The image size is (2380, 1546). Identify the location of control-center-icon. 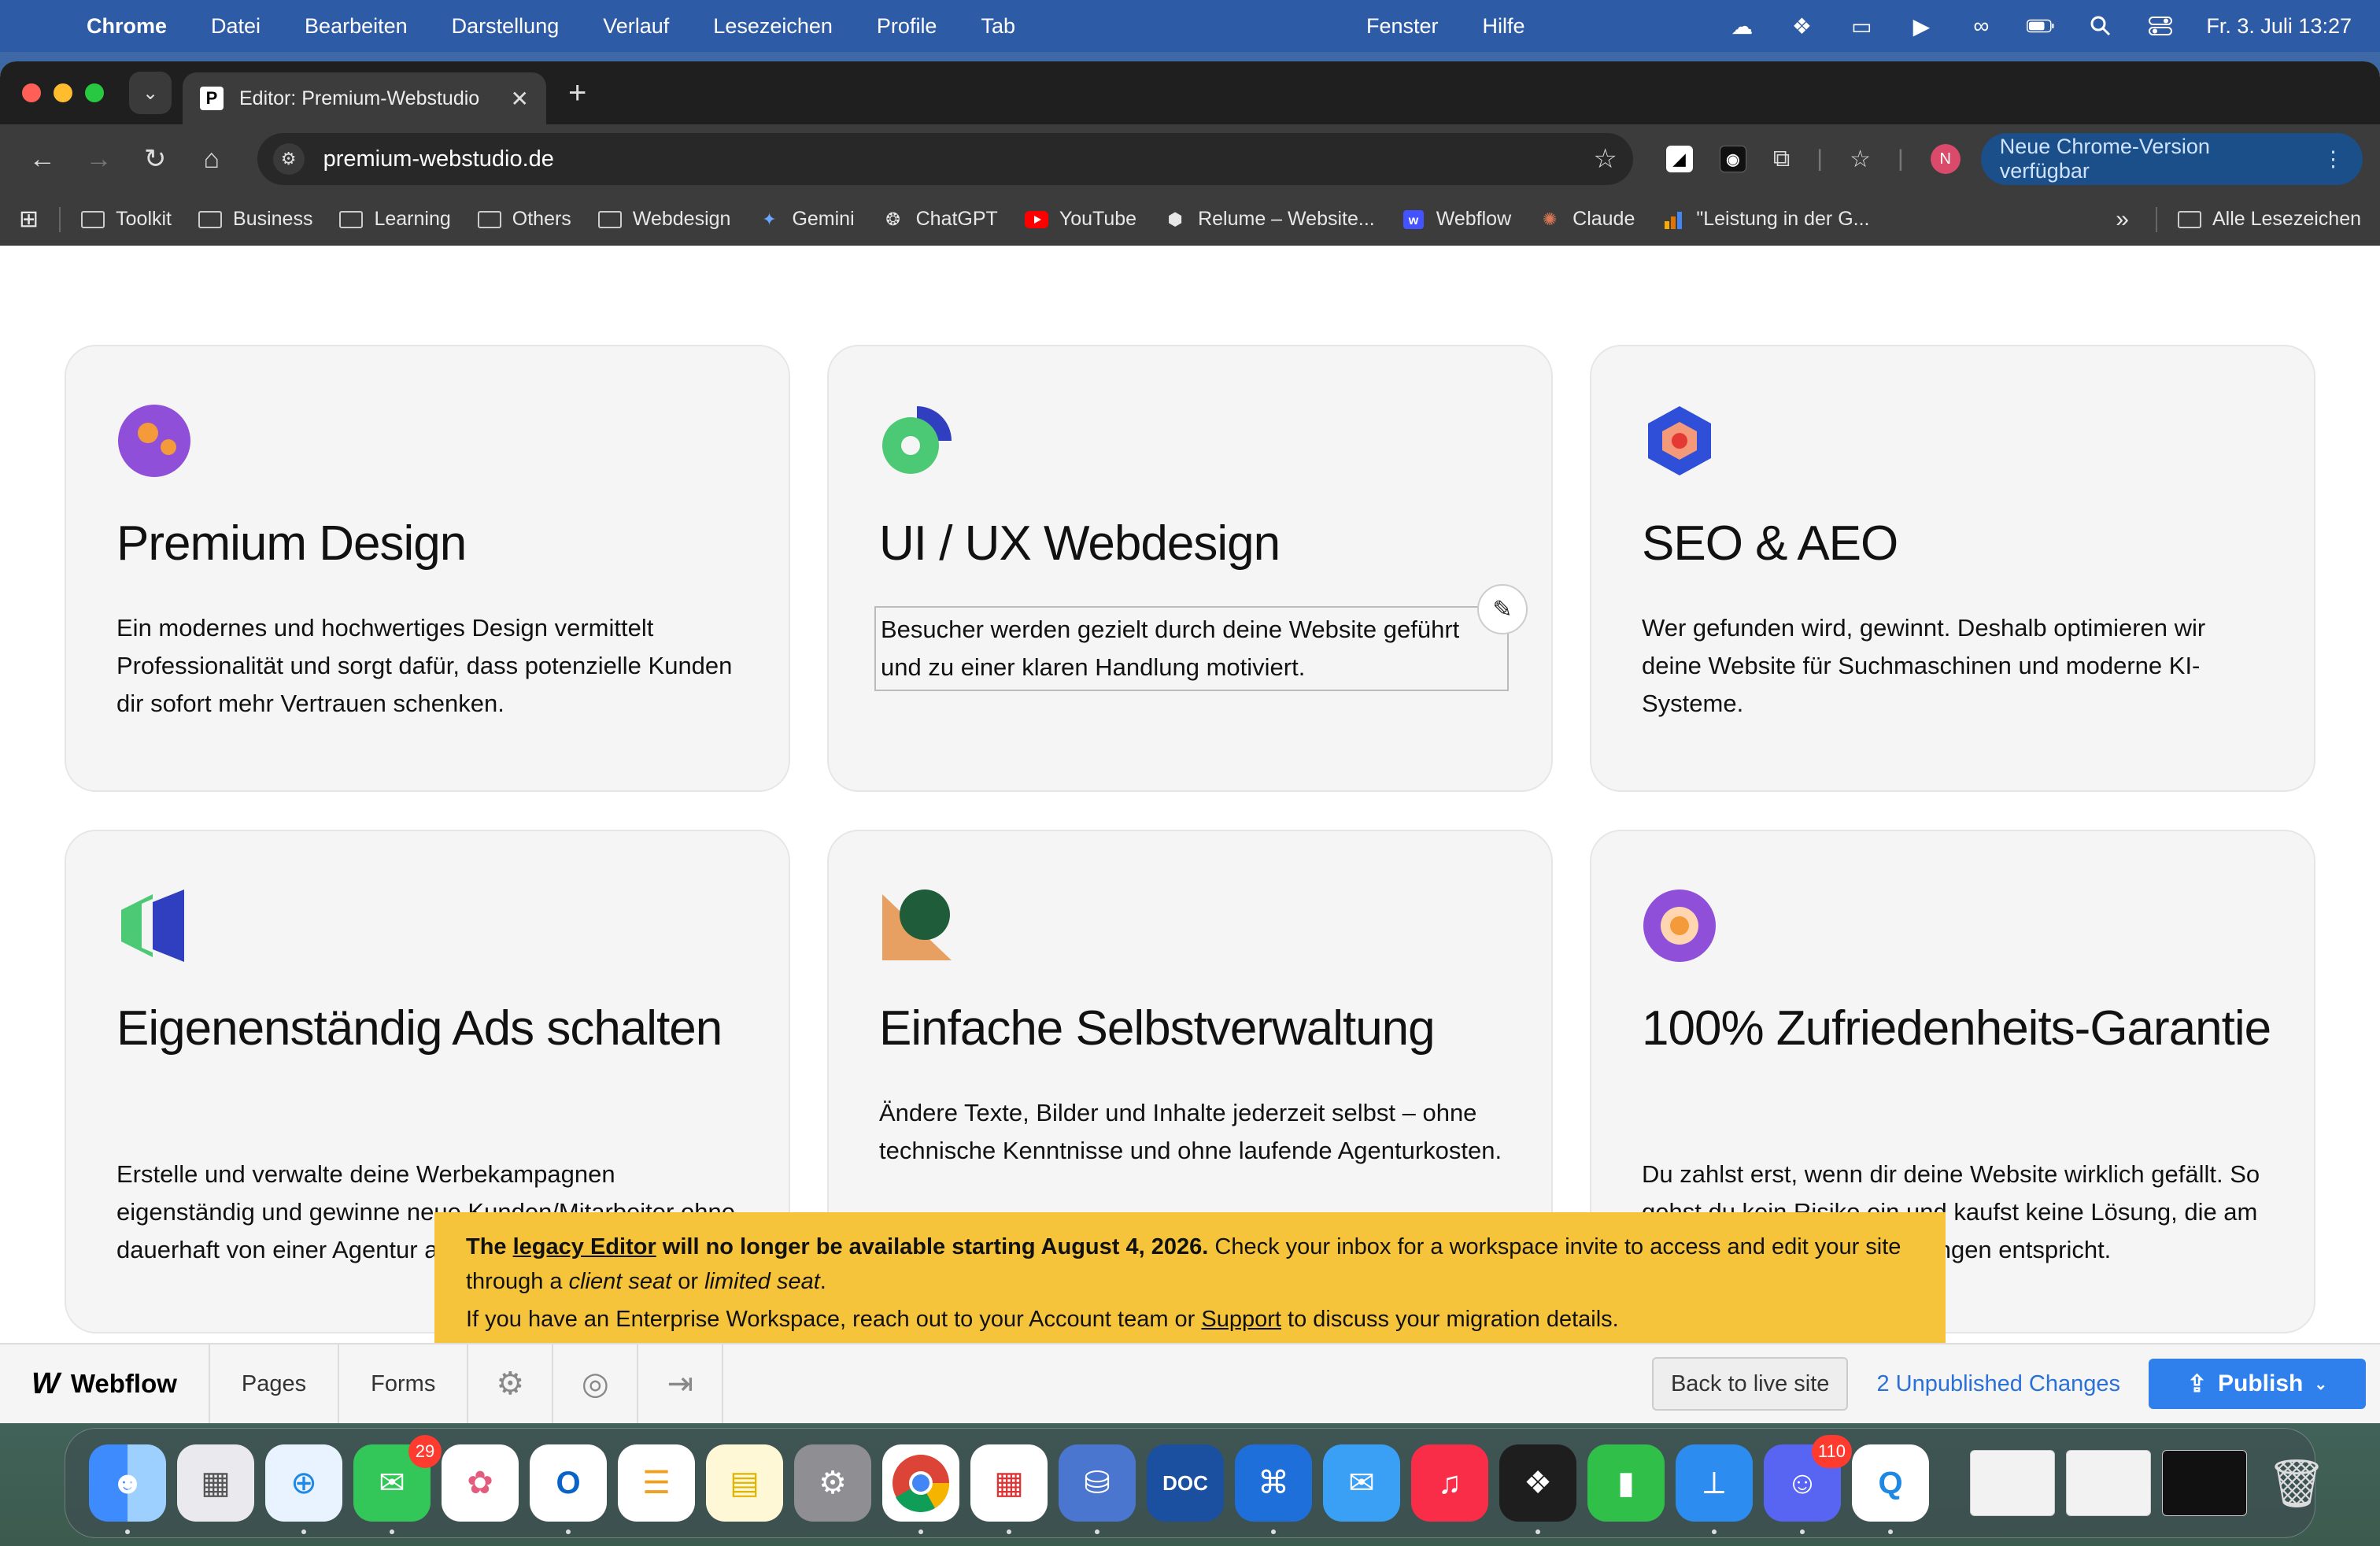
(2160, 26).